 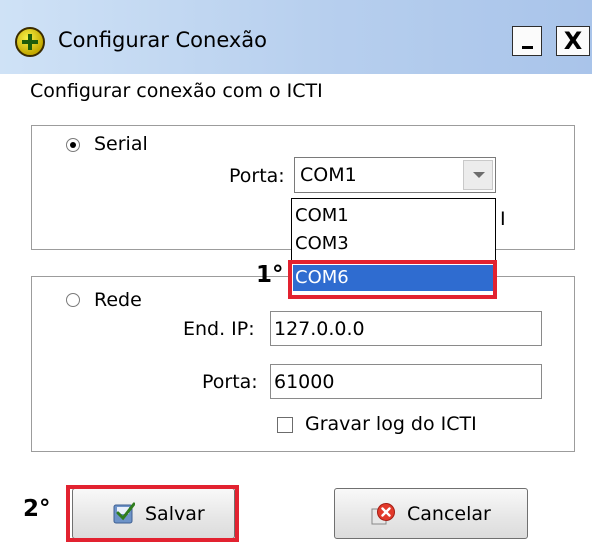 I want to click on step1-marker: 1°, so click(x=270, y=275).